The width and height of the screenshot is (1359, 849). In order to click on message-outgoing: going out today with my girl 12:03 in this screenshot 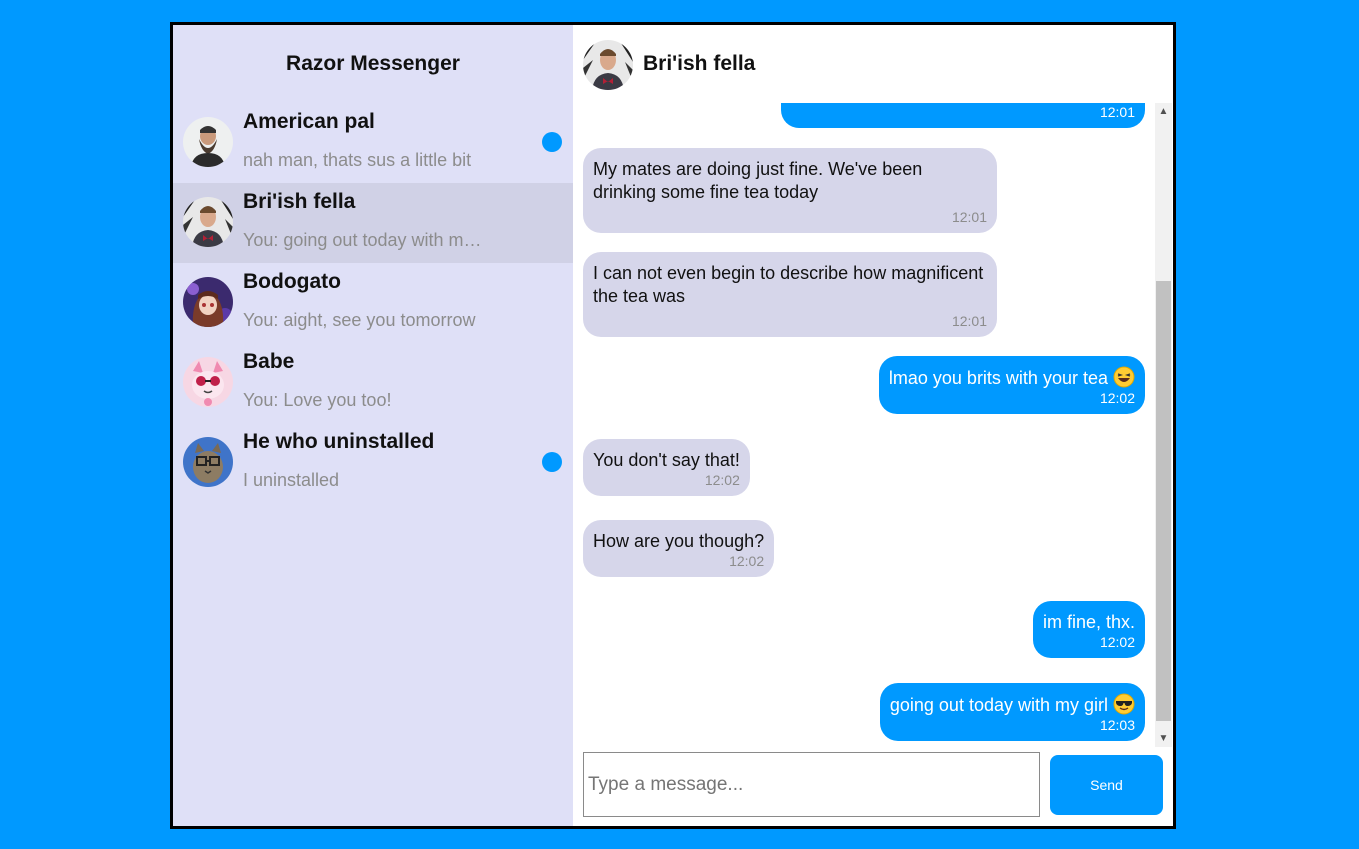, I will do `click(1012, 712)`.